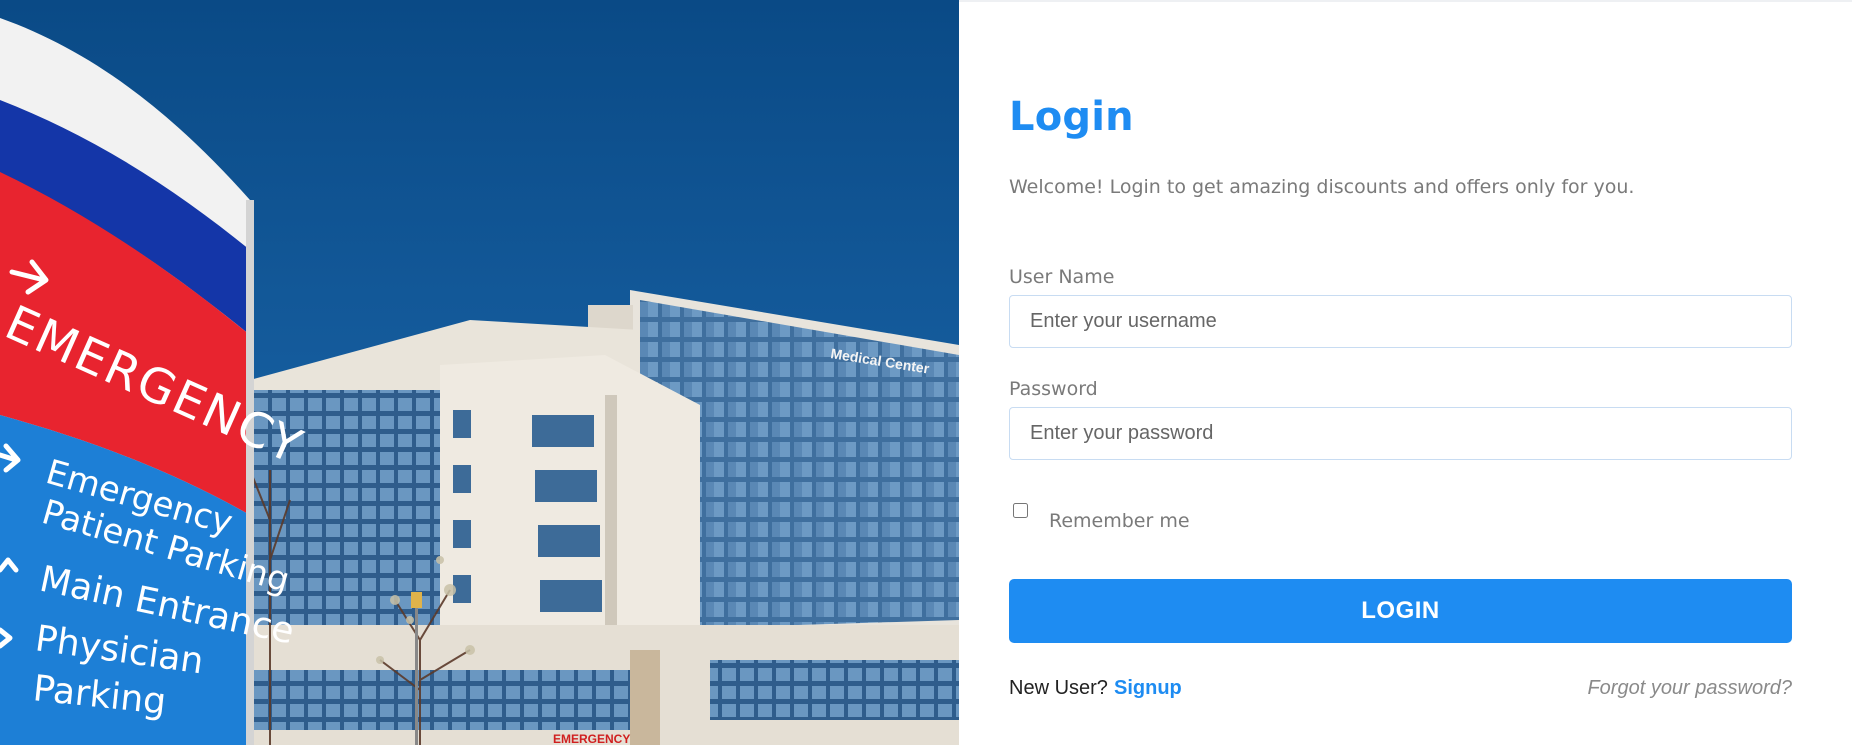  What do you see at coordinates (1058, 688) in the screenshot?
I see `new-user-text: New User?` at bounding box center [1058, 688].